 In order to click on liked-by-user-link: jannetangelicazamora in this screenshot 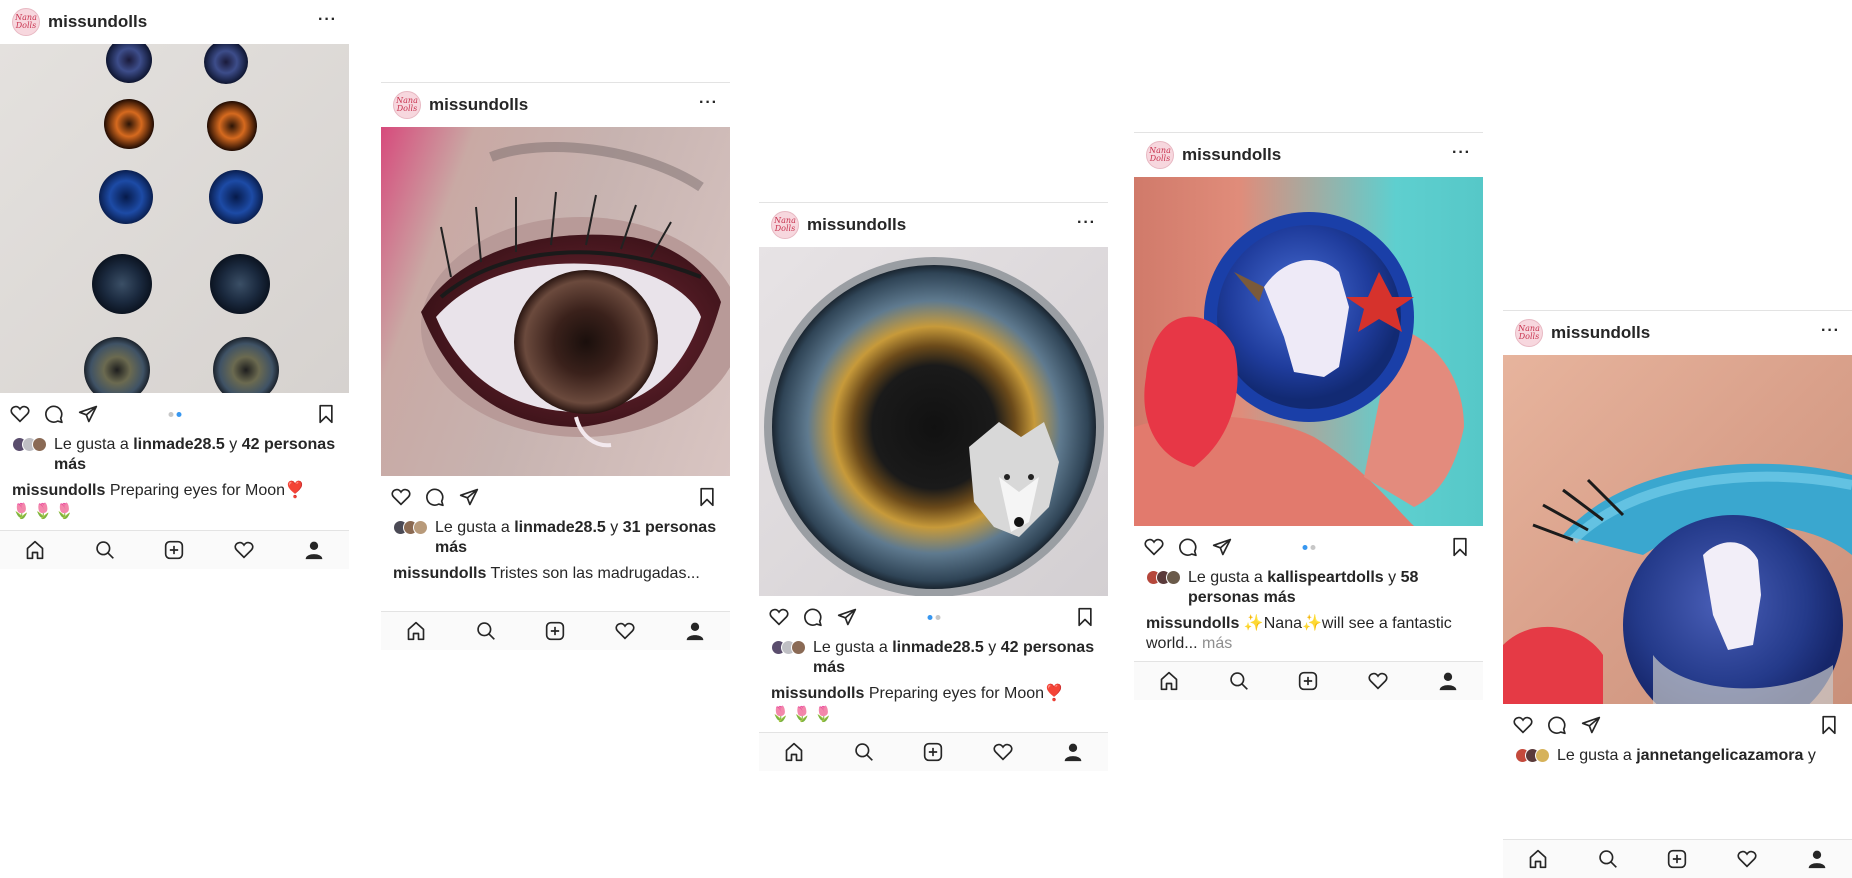, I will do `click(1719, 755)`.